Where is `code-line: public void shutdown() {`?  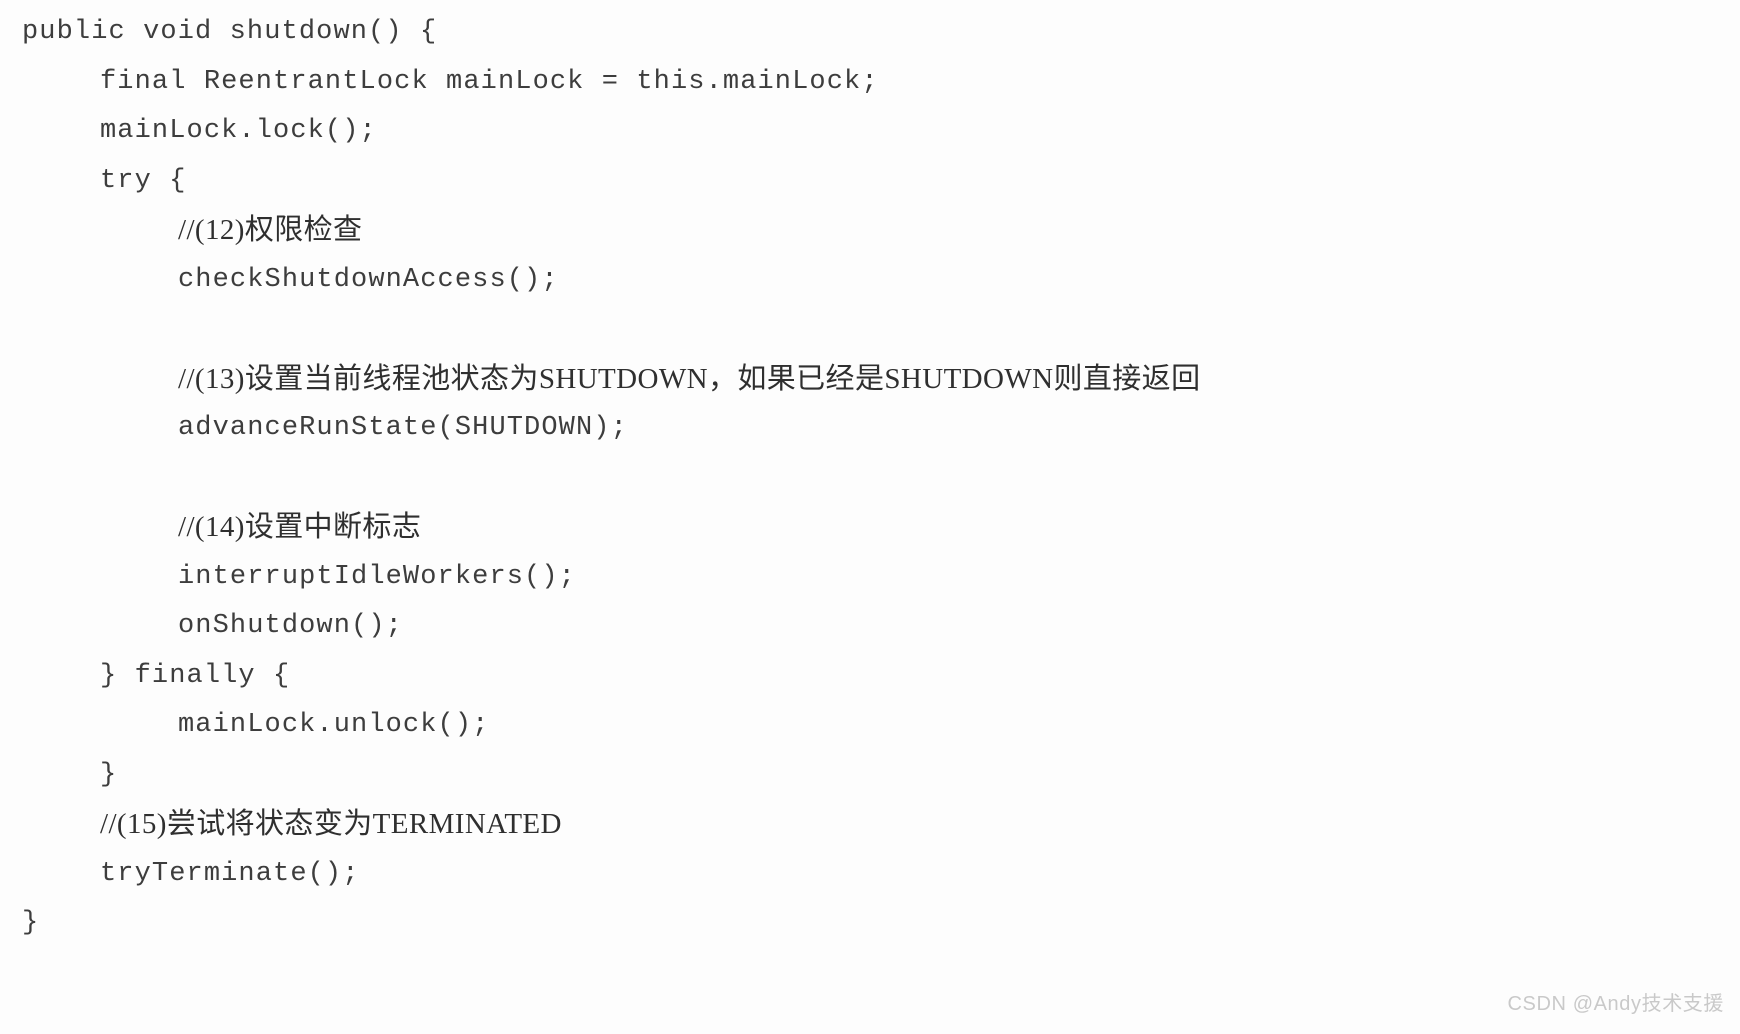
code-line: public void shutdown() { is located at coordinates (230, 32).